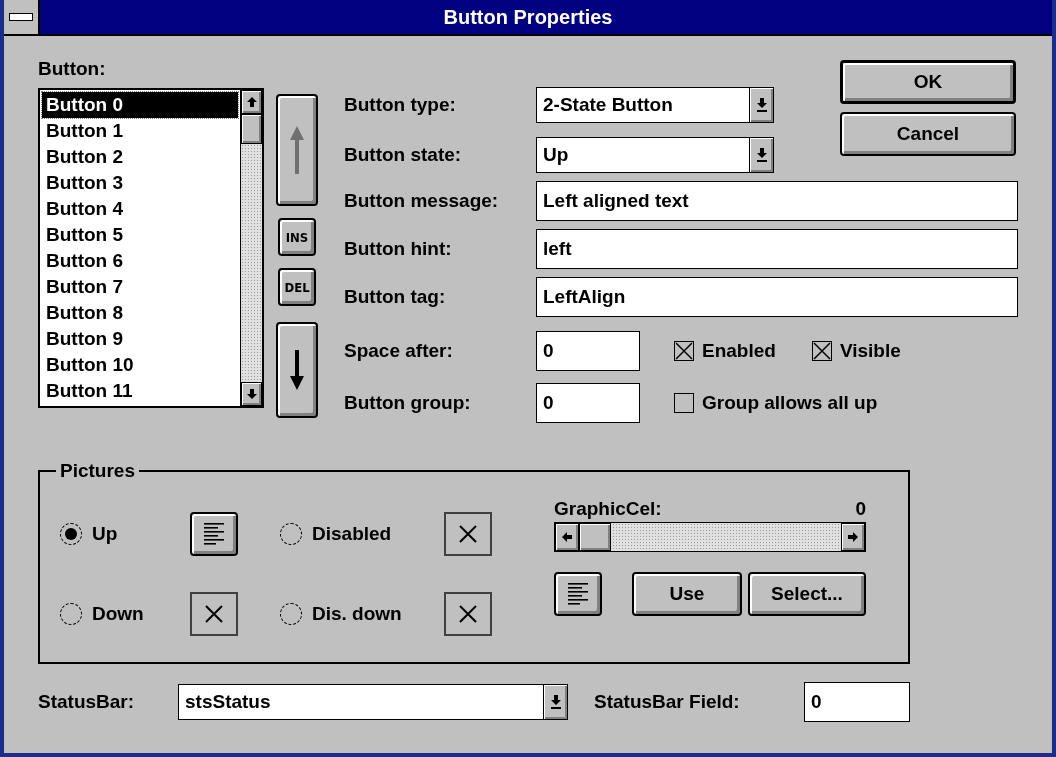 Image resolution: width=1056 pixels, height=757 pixels. What do you see at coordinates (118, 614) in the screenshot?
I see `radio-label: Down` at bounding box center [118, 614].